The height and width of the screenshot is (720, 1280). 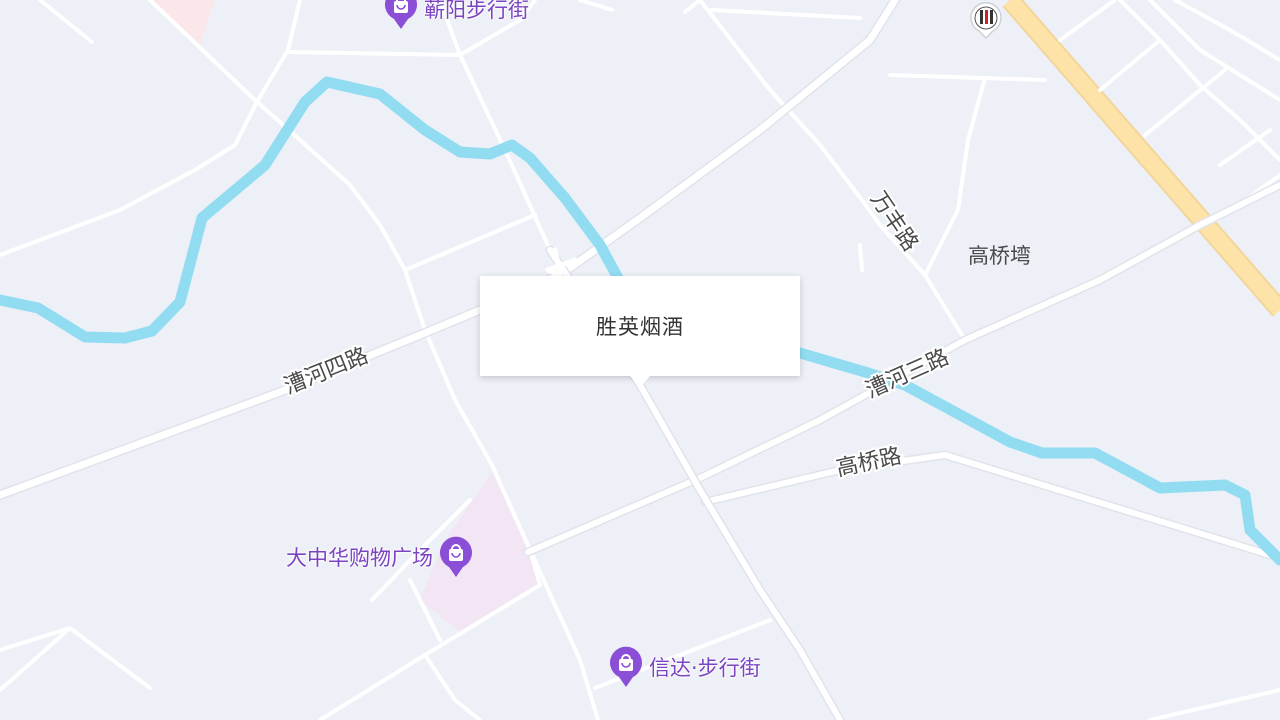 I want to click on highway, so click(x=1141, y=158).